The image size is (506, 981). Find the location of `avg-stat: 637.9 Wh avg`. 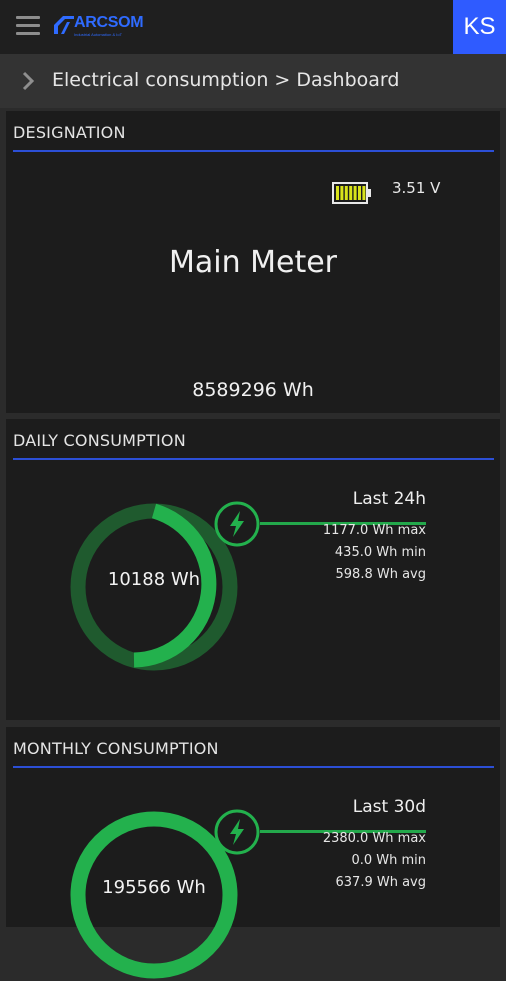

avg-stat: 637.9 Wh avg is located at coordinates (381, 882).